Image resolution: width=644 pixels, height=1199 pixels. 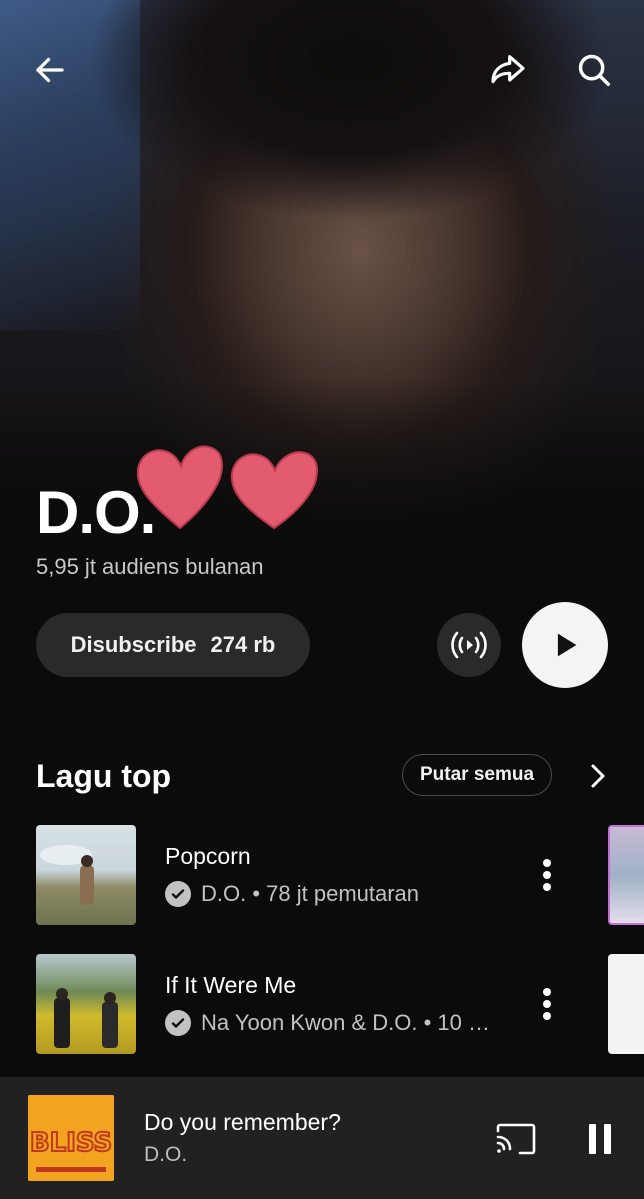 I want to click on album-art-logo: BLISS, so click(x=71, y=1138).